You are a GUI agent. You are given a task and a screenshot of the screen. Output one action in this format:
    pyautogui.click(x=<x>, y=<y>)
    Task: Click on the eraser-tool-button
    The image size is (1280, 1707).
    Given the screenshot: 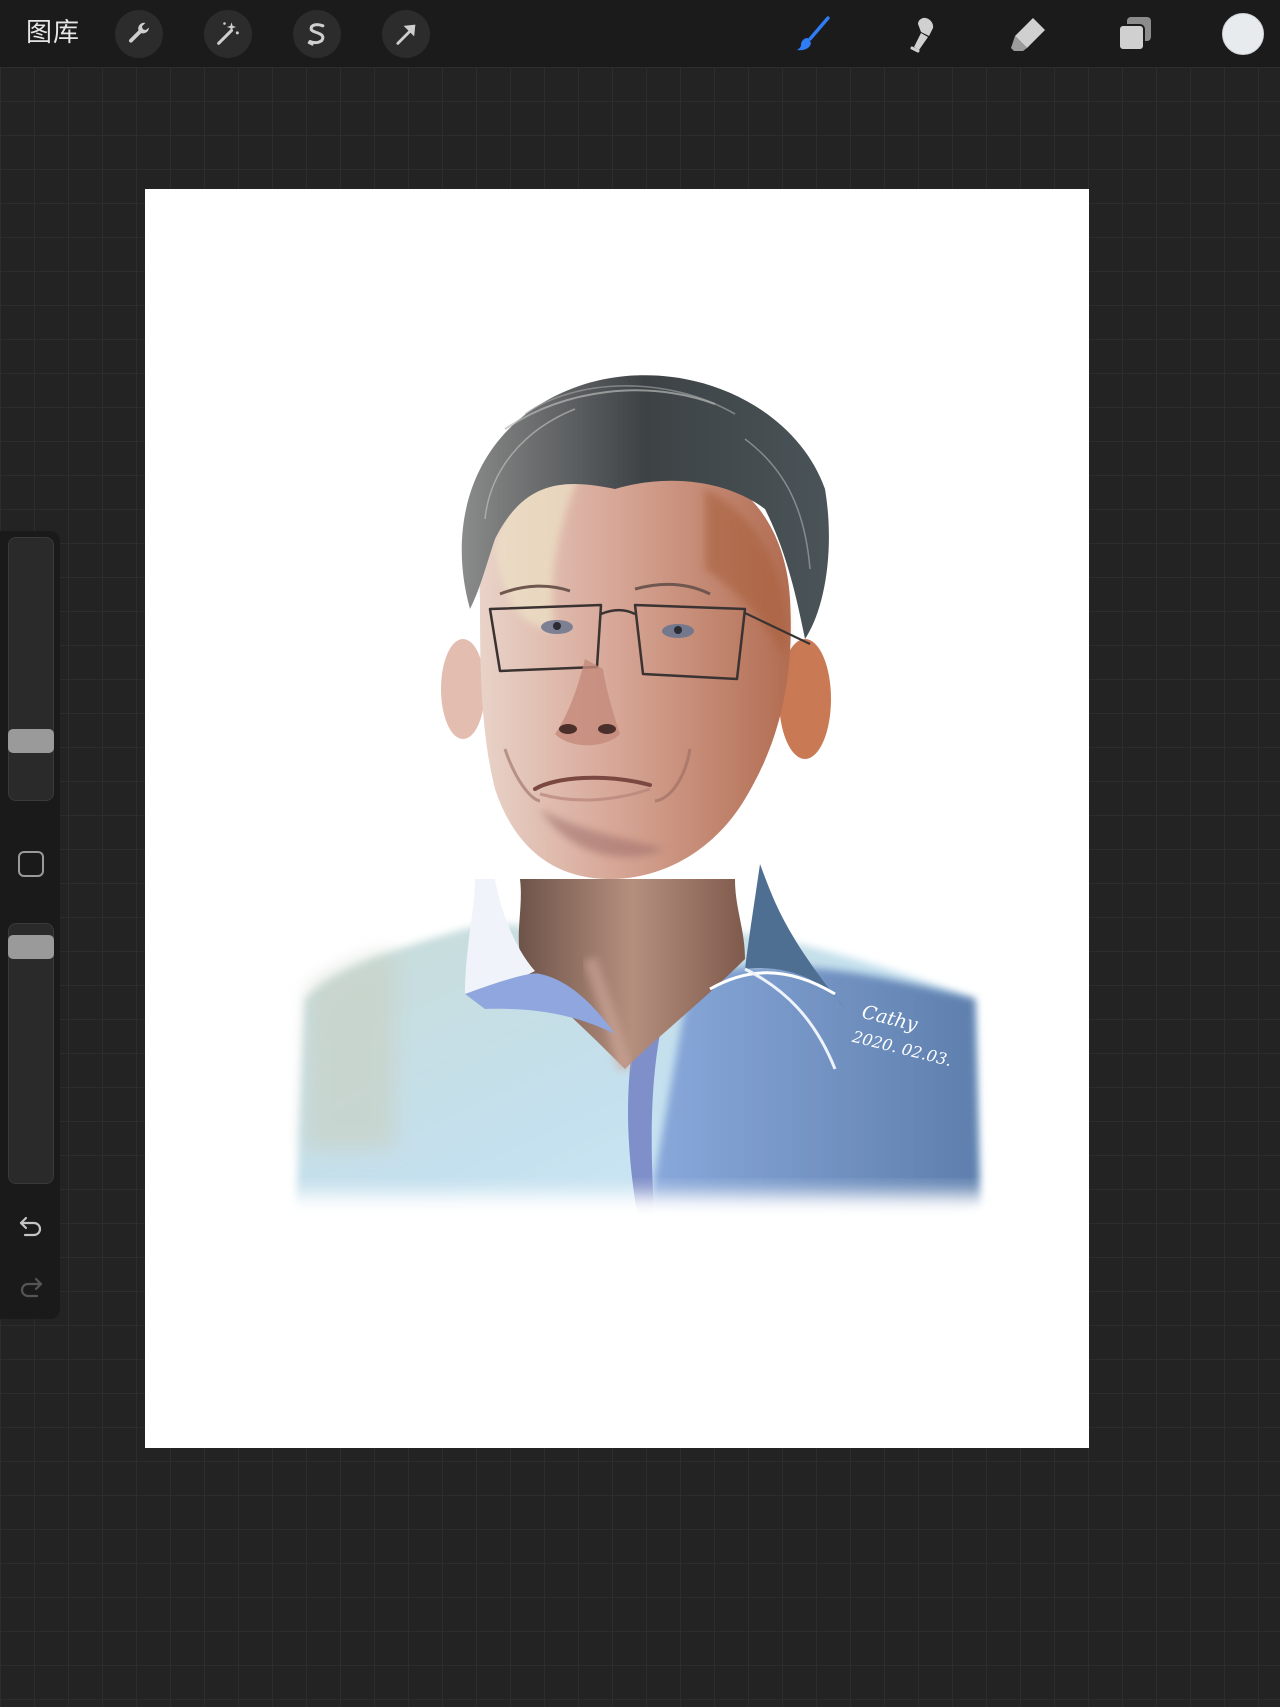 What is the action you would take?
    pyautogui.click(x=1028, y=34)
    